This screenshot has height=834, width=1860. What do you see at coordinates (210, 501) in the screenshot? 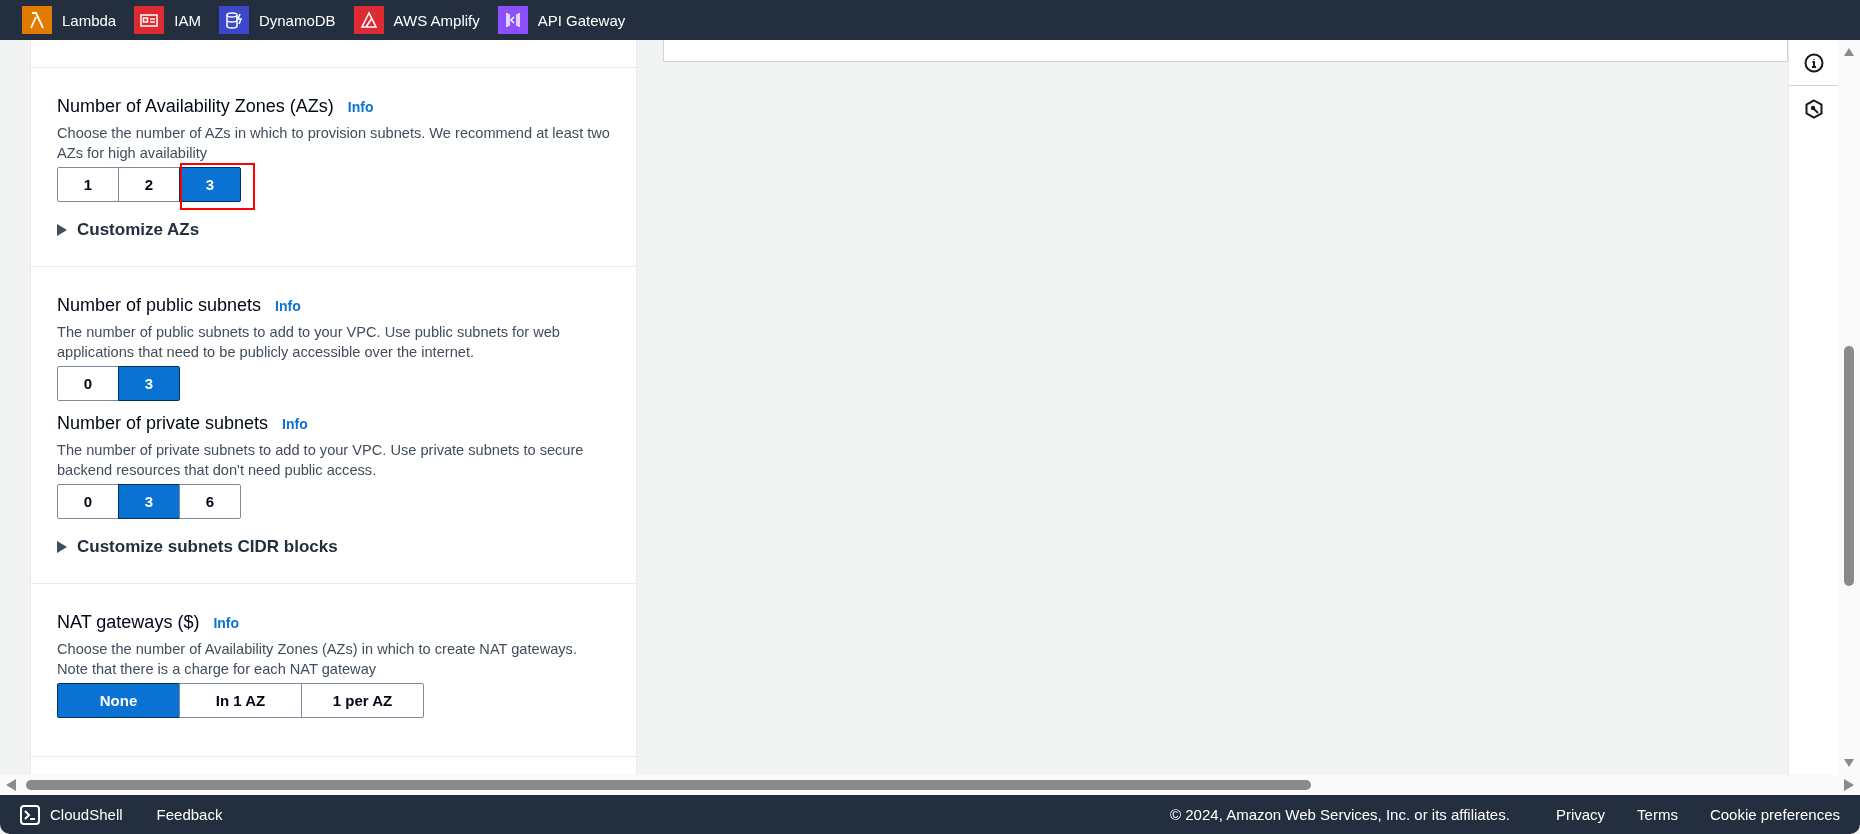
I see `segment-option: 6` at bounding box center [210, 501].